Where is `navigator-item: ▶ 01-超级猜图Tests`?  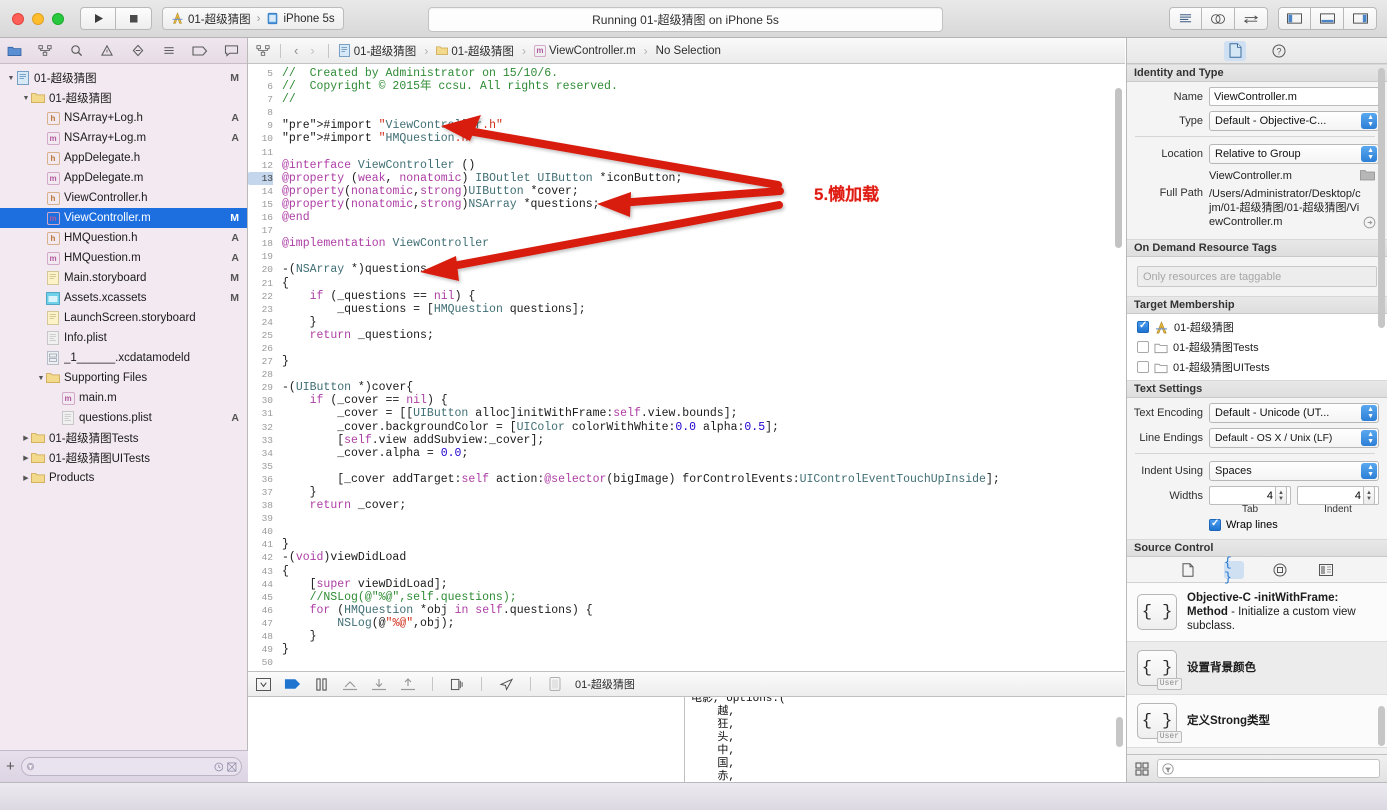 navigator-item: ▶ 01-超级猜图Tests is located at coordinates (123, 438).